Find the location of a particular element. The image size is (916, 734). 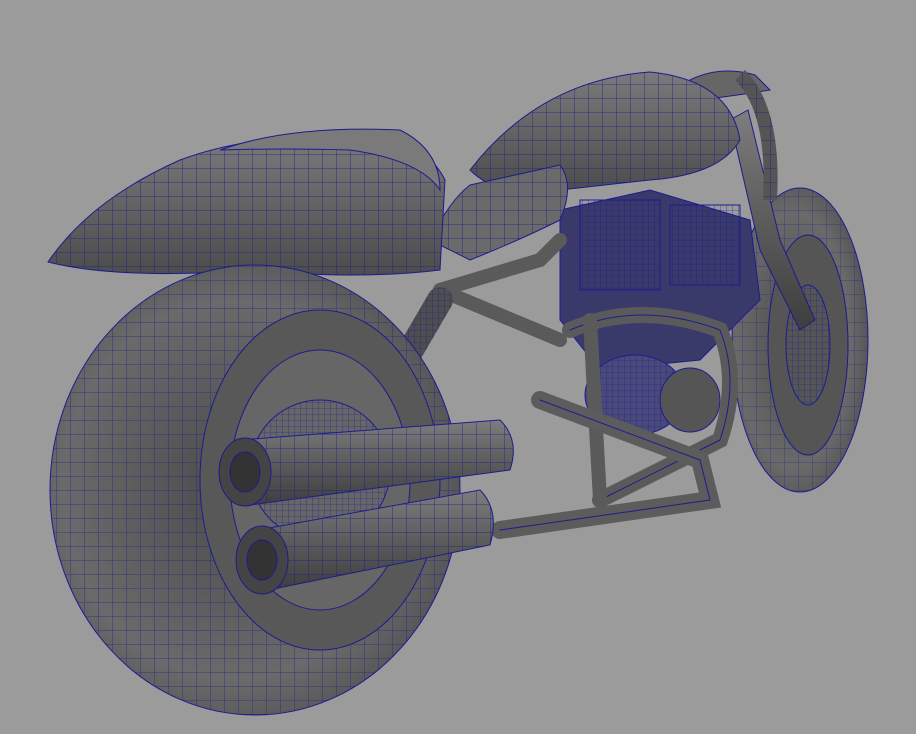

fuel-tank is located at coordinates (605, 132).